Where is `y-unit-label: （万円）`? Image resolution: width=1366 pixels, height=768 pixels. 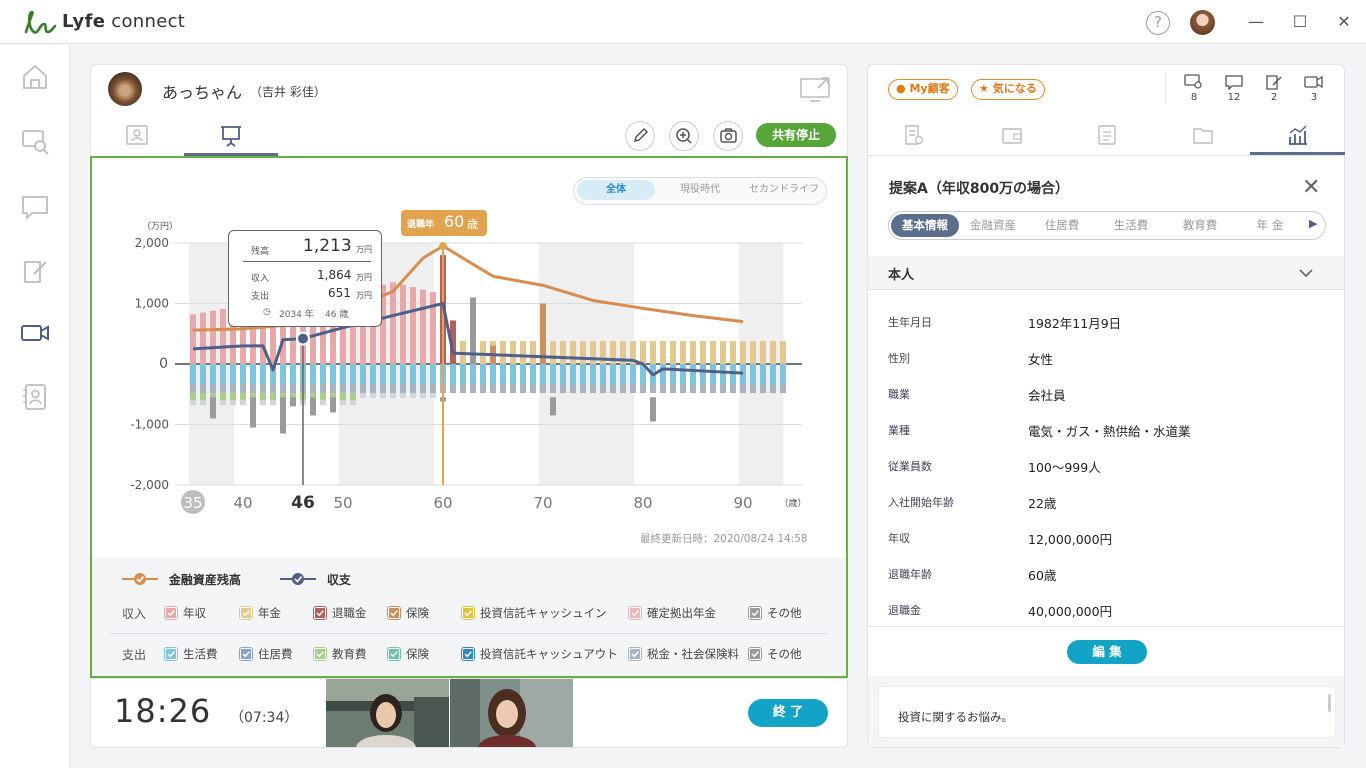
y-unit-label: （万円） is located at coordinates (160, 226).